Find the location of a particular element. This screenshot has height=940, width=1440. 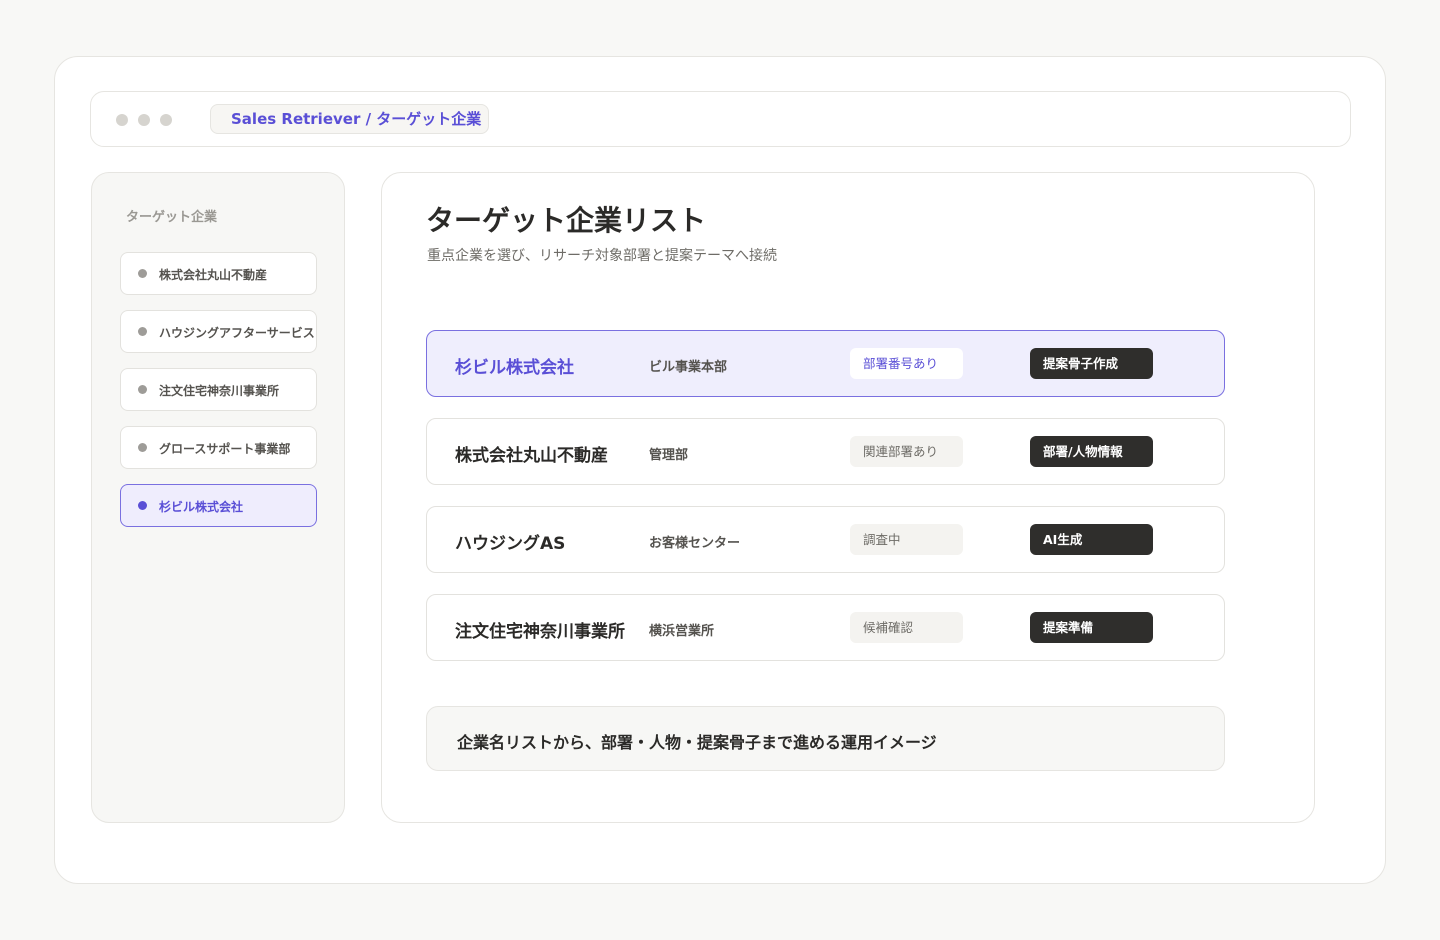

window-minimize-dot is located at coordinates (144, 120).